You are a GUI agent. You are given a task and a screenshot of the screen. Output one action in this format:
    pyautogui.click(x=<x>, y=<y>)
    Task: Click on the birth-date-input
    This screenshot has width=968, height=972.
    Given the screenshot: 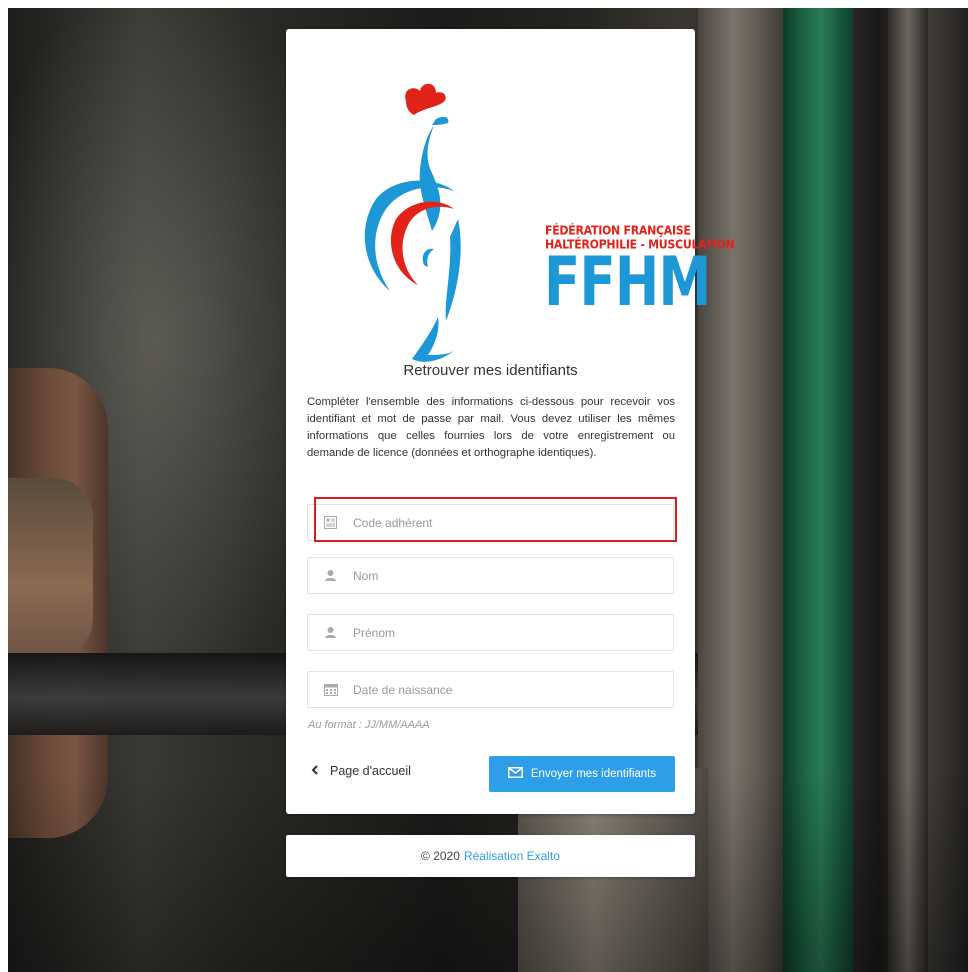 What is the action you would take?
    pyautogui.click(x=503, y=689)
    